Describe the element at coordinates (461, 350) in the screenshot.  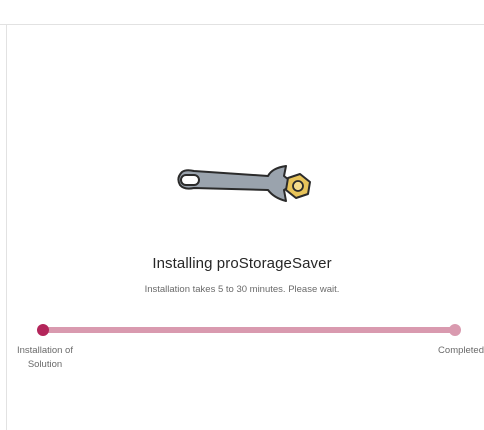
I see `progress-step-end-label: Completed` at that location.